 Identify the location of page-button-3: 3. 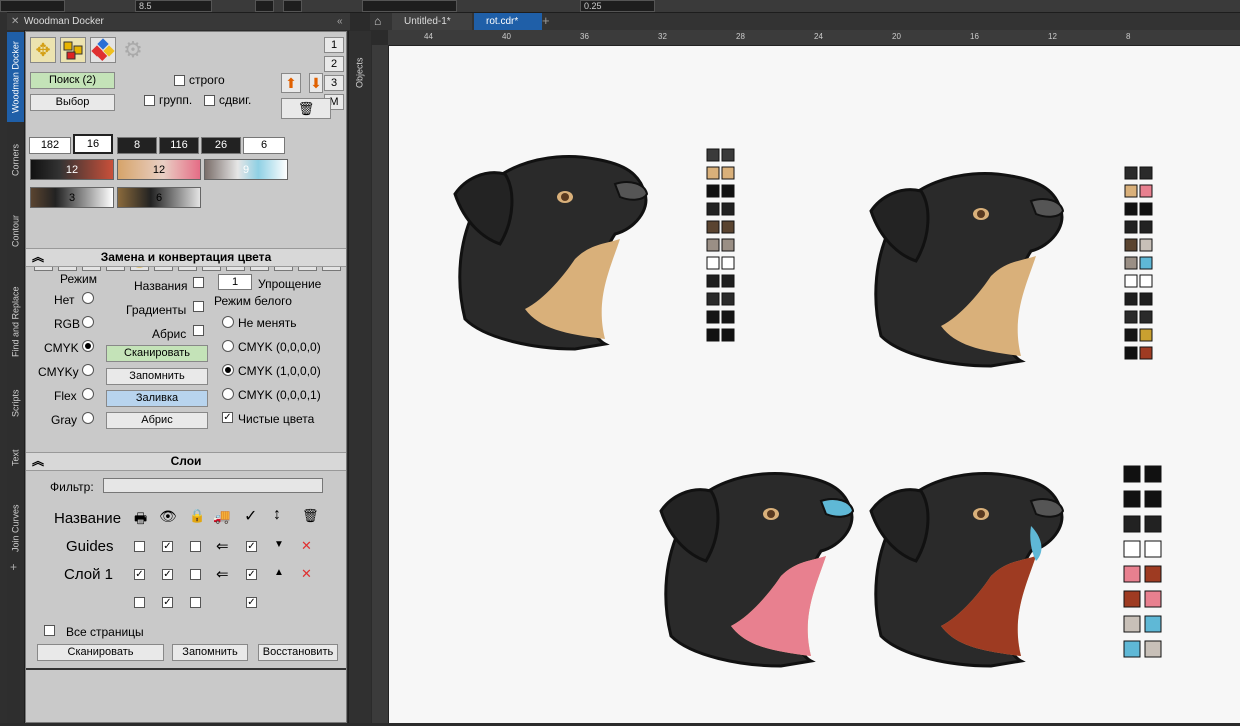
(334, 83).